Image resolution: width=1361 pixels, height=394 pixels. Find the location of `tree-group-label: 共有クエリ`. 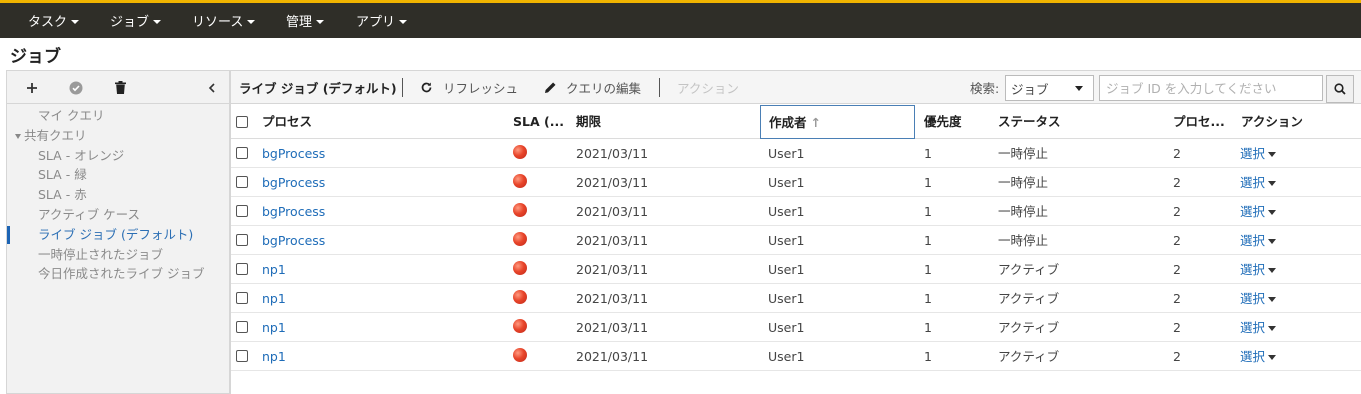

tree-group-label: 共有クエリ is located at coordinates (55, 135).